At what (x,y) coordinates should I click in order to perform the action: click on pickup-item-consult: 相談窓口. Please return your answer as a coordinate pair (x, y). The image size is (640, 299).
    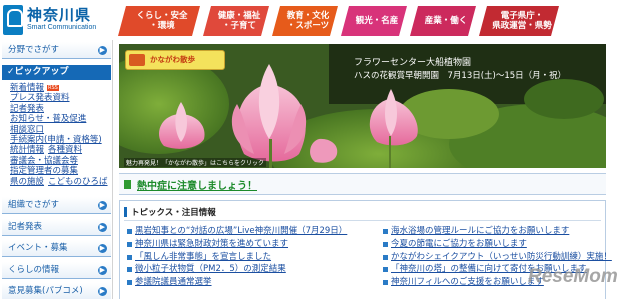
    Looking at the image, I should click on (60, 130).